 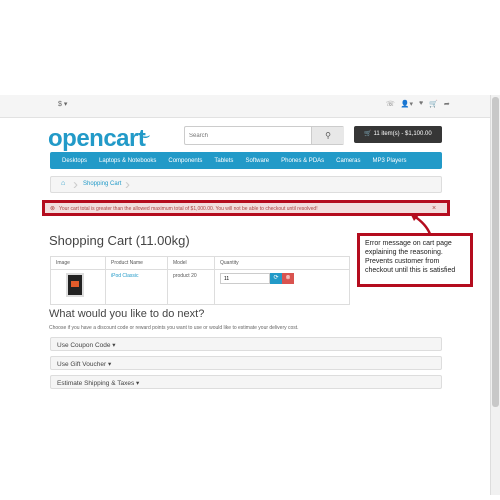 I want to click on nav-item-mp3: MP3 Players, so click(x=390, y=161).